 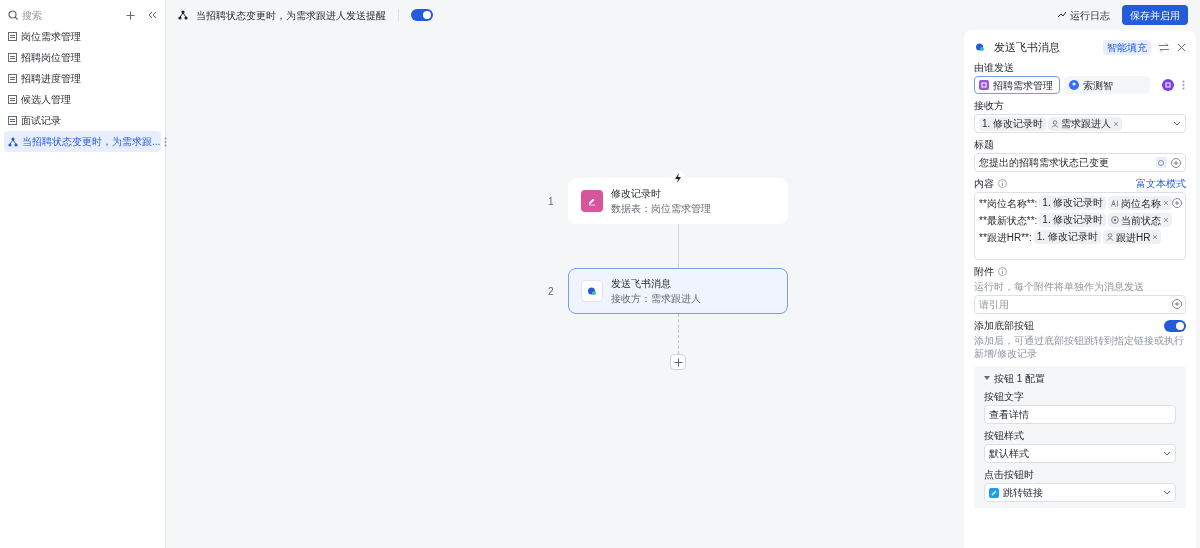 What do you see at coordinates (130, 15) in the screenshot?
I see `add-icon` at bounding box center [130, 15].